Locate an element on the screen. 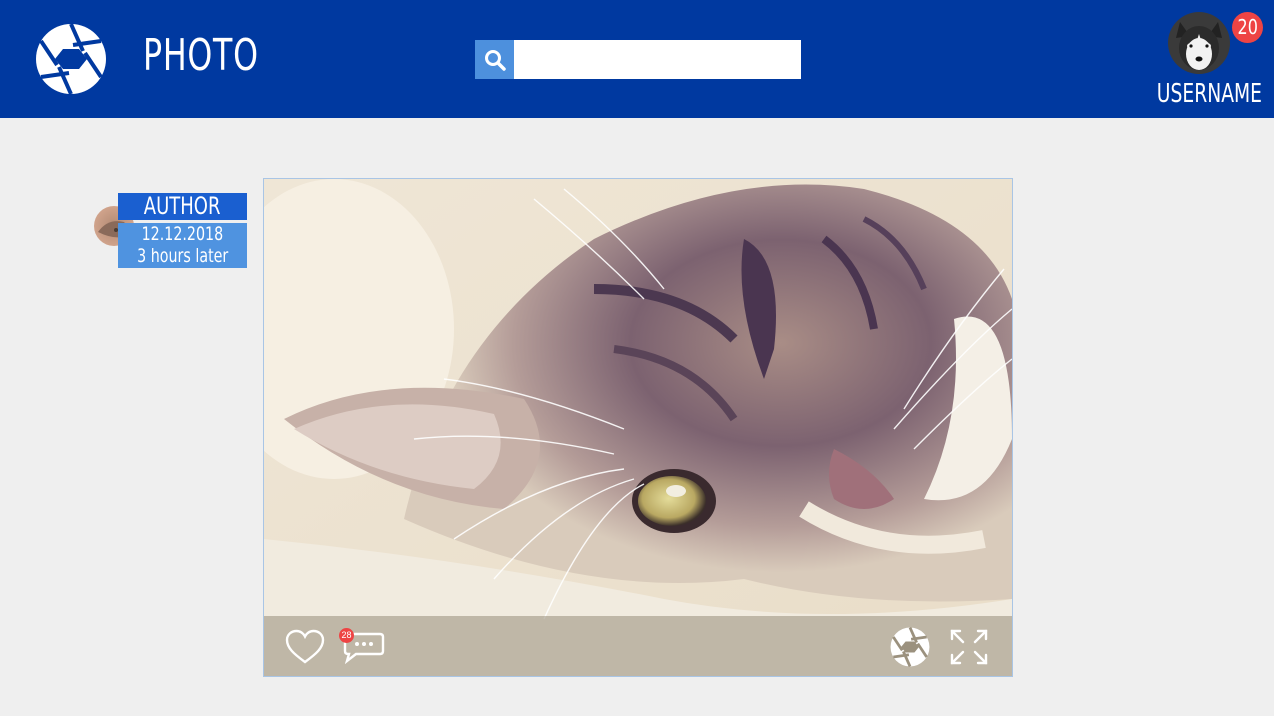  search-bar is located at coordinates (638, 59).